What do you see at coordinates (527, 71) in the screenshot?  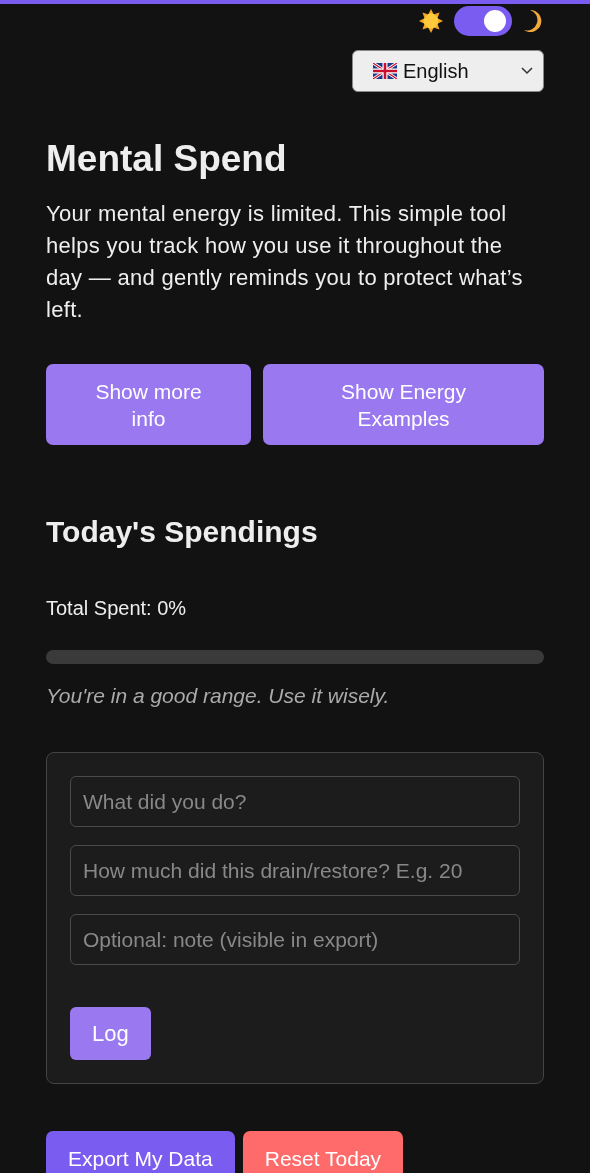 I see `chevron-icon` at bounding box center [527, 71].